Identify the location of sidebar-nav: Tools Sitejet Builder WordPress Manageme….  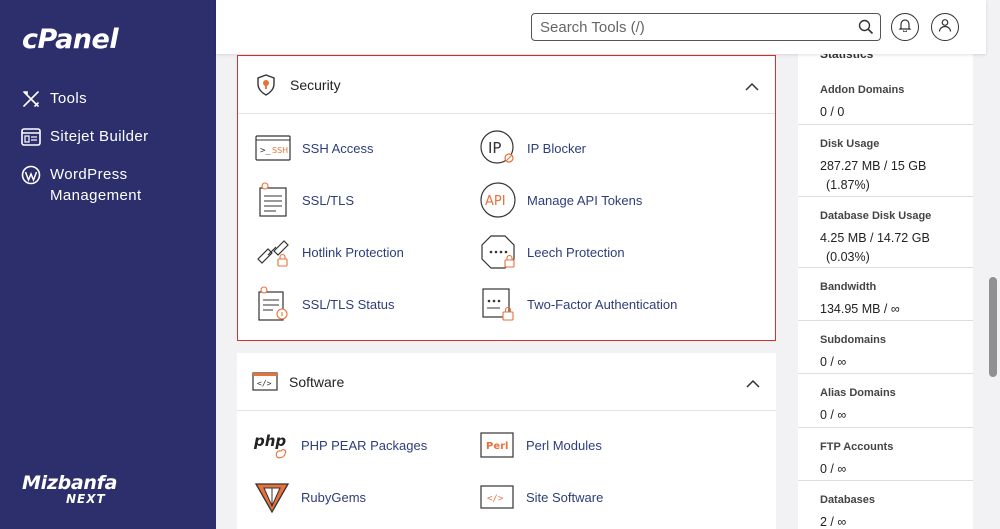
(115, 151).